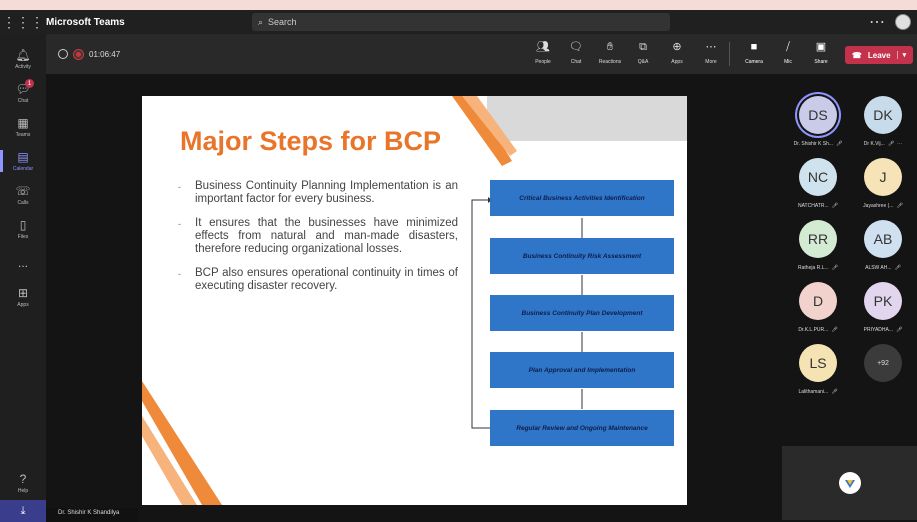  I want to click on profile-avatar, so click(903, 22).